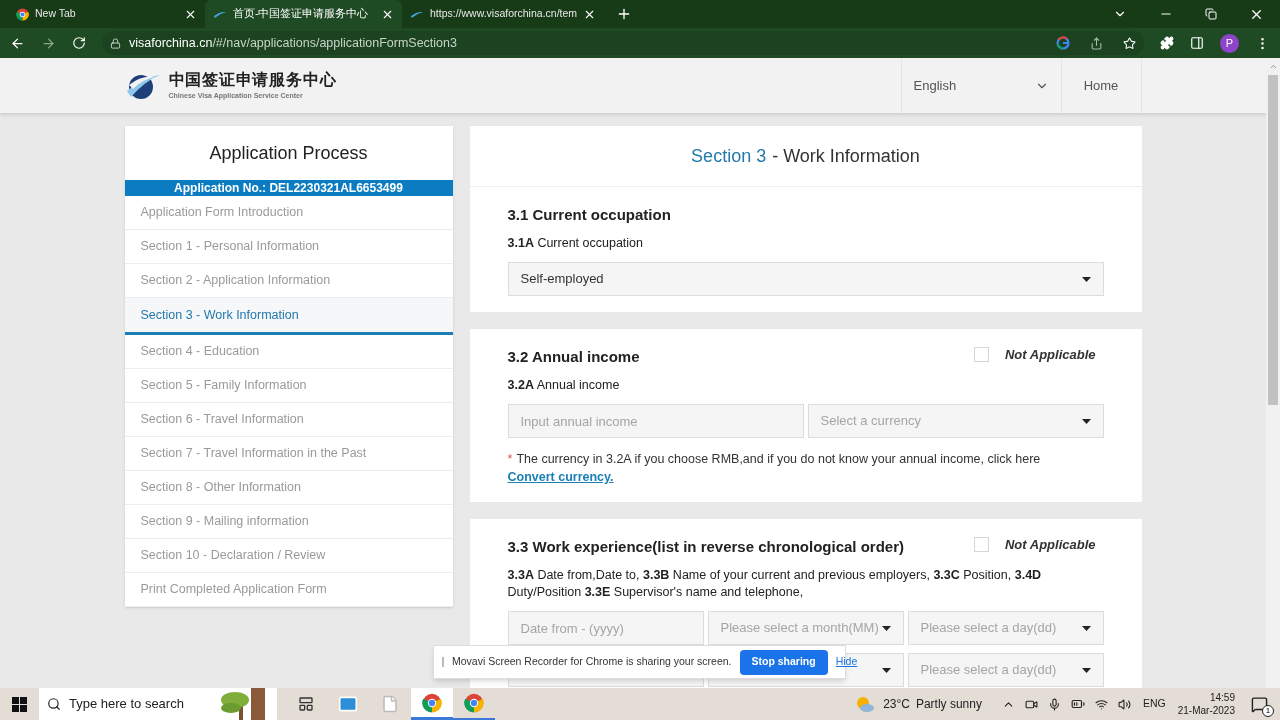  What do you see at coordinates (504, 14) in the screenshot?
I see `tab-title: https://www.visaforchina.cn/tem` at bounding box center [504, 14].